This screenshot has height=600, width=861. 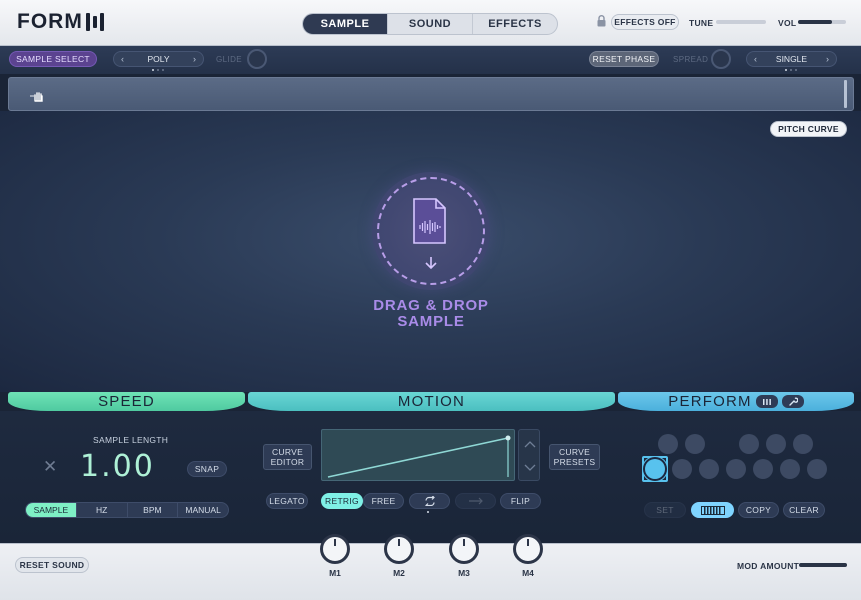 I want to click on drop-instruction-line-2: SAMPLE, so click(x=431, y=321).